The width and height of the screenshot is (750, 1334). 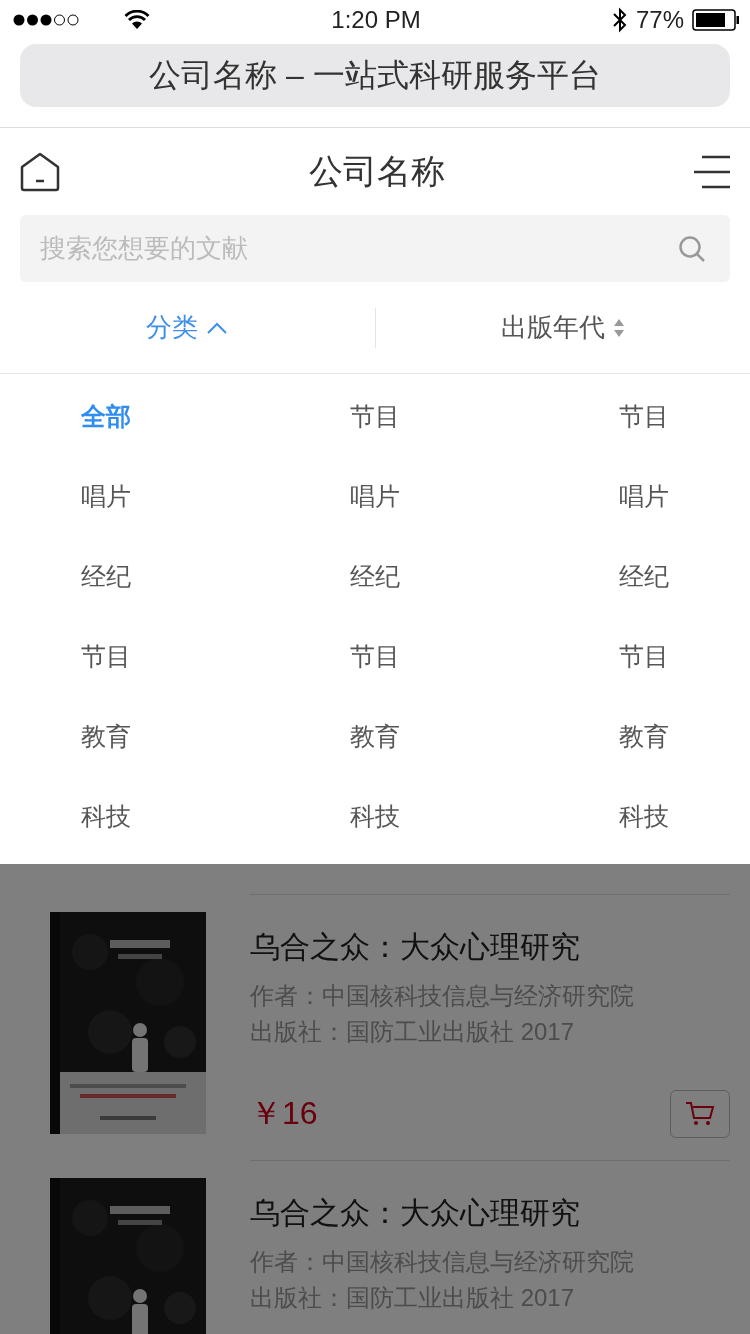 I want to click on status-time: 1:20 PM, so click(x=376, y=20).